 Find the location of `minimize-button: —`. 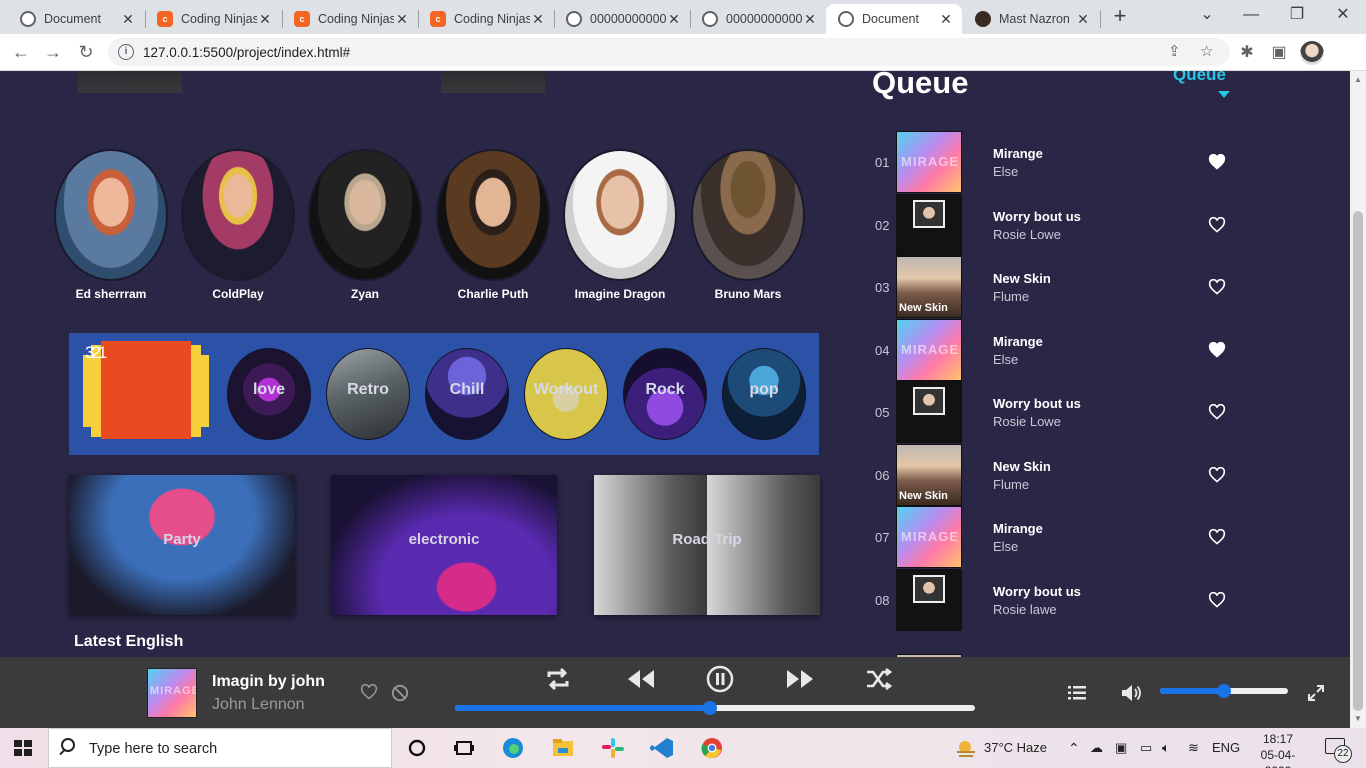

minimize-button: — is located at coordinates (1251, 17).